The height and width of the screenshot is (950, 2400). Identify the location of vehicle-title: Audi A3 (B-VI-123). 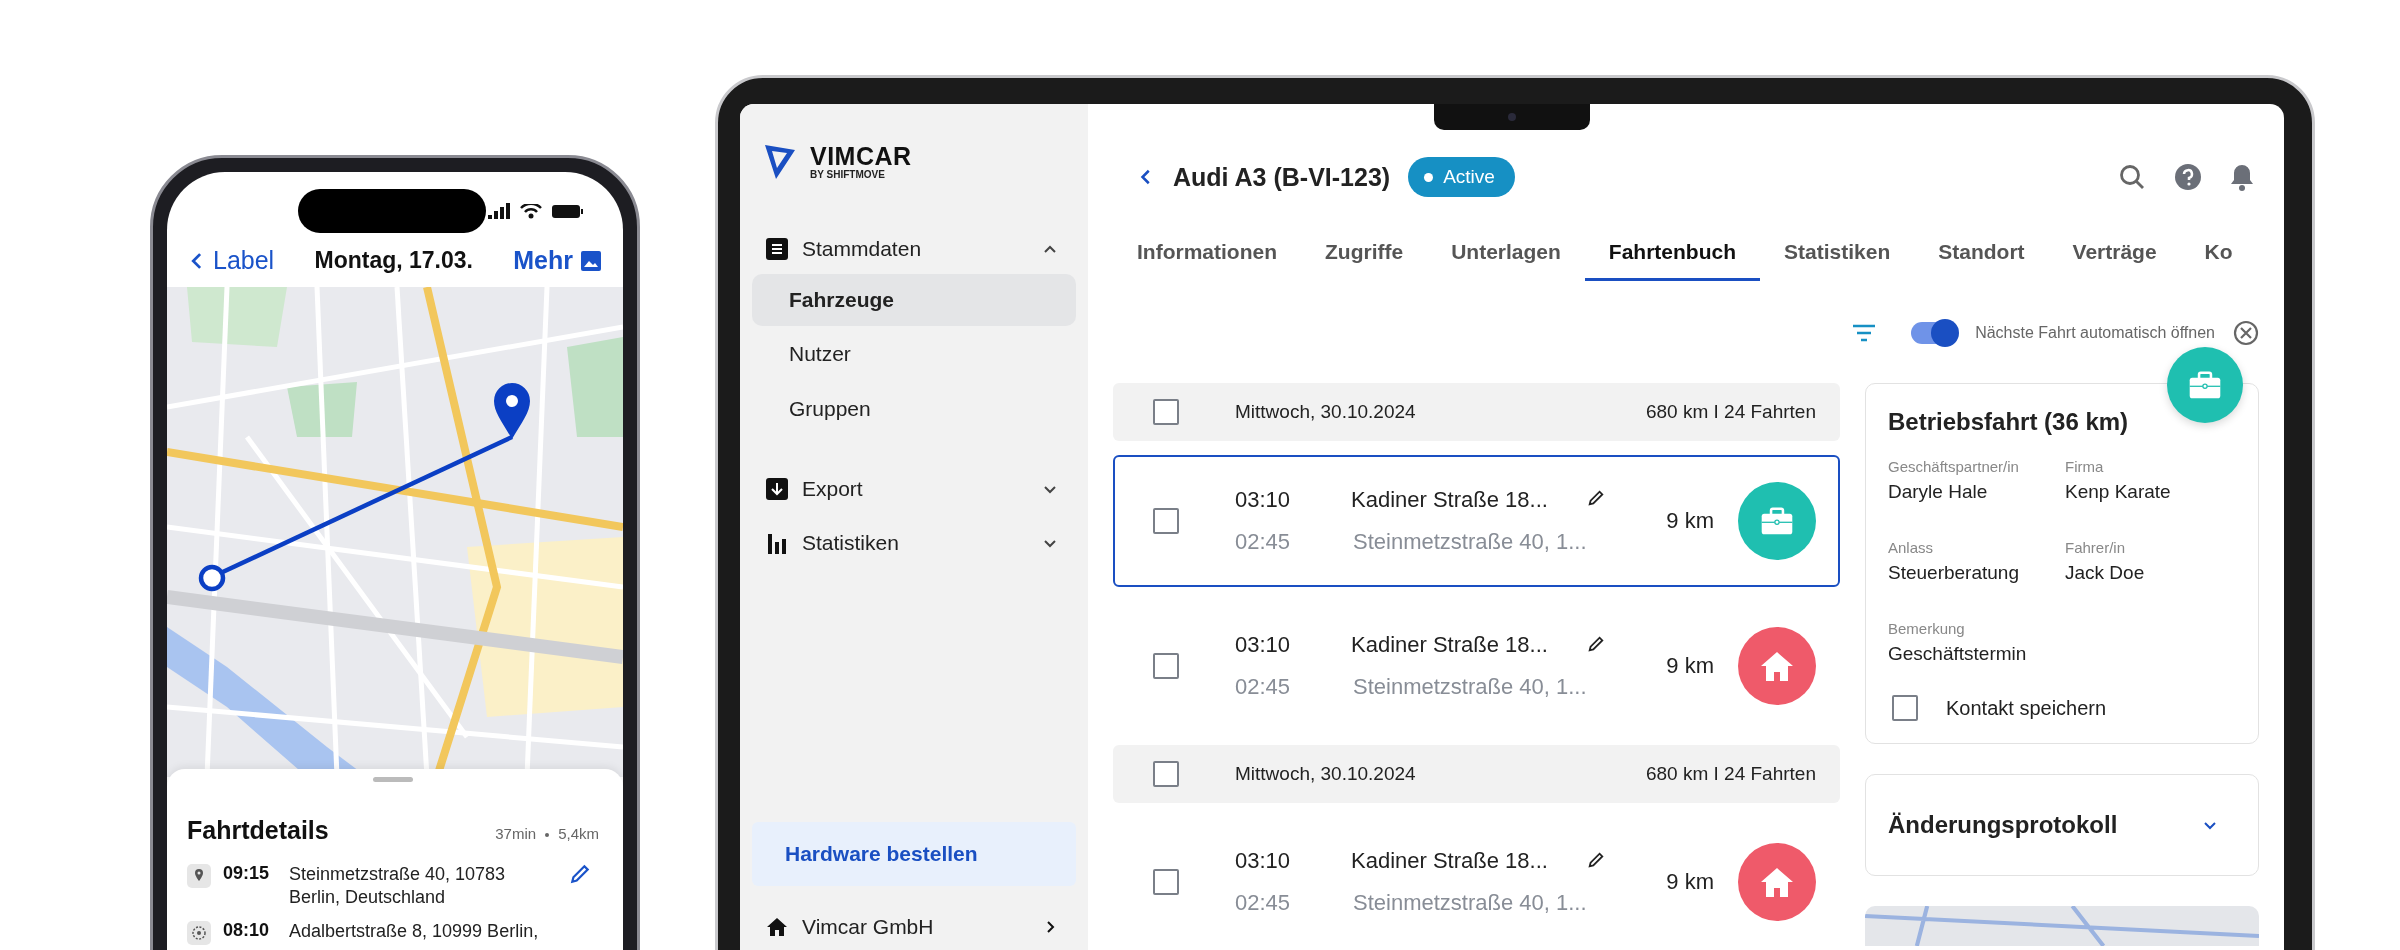
(1282, 177).